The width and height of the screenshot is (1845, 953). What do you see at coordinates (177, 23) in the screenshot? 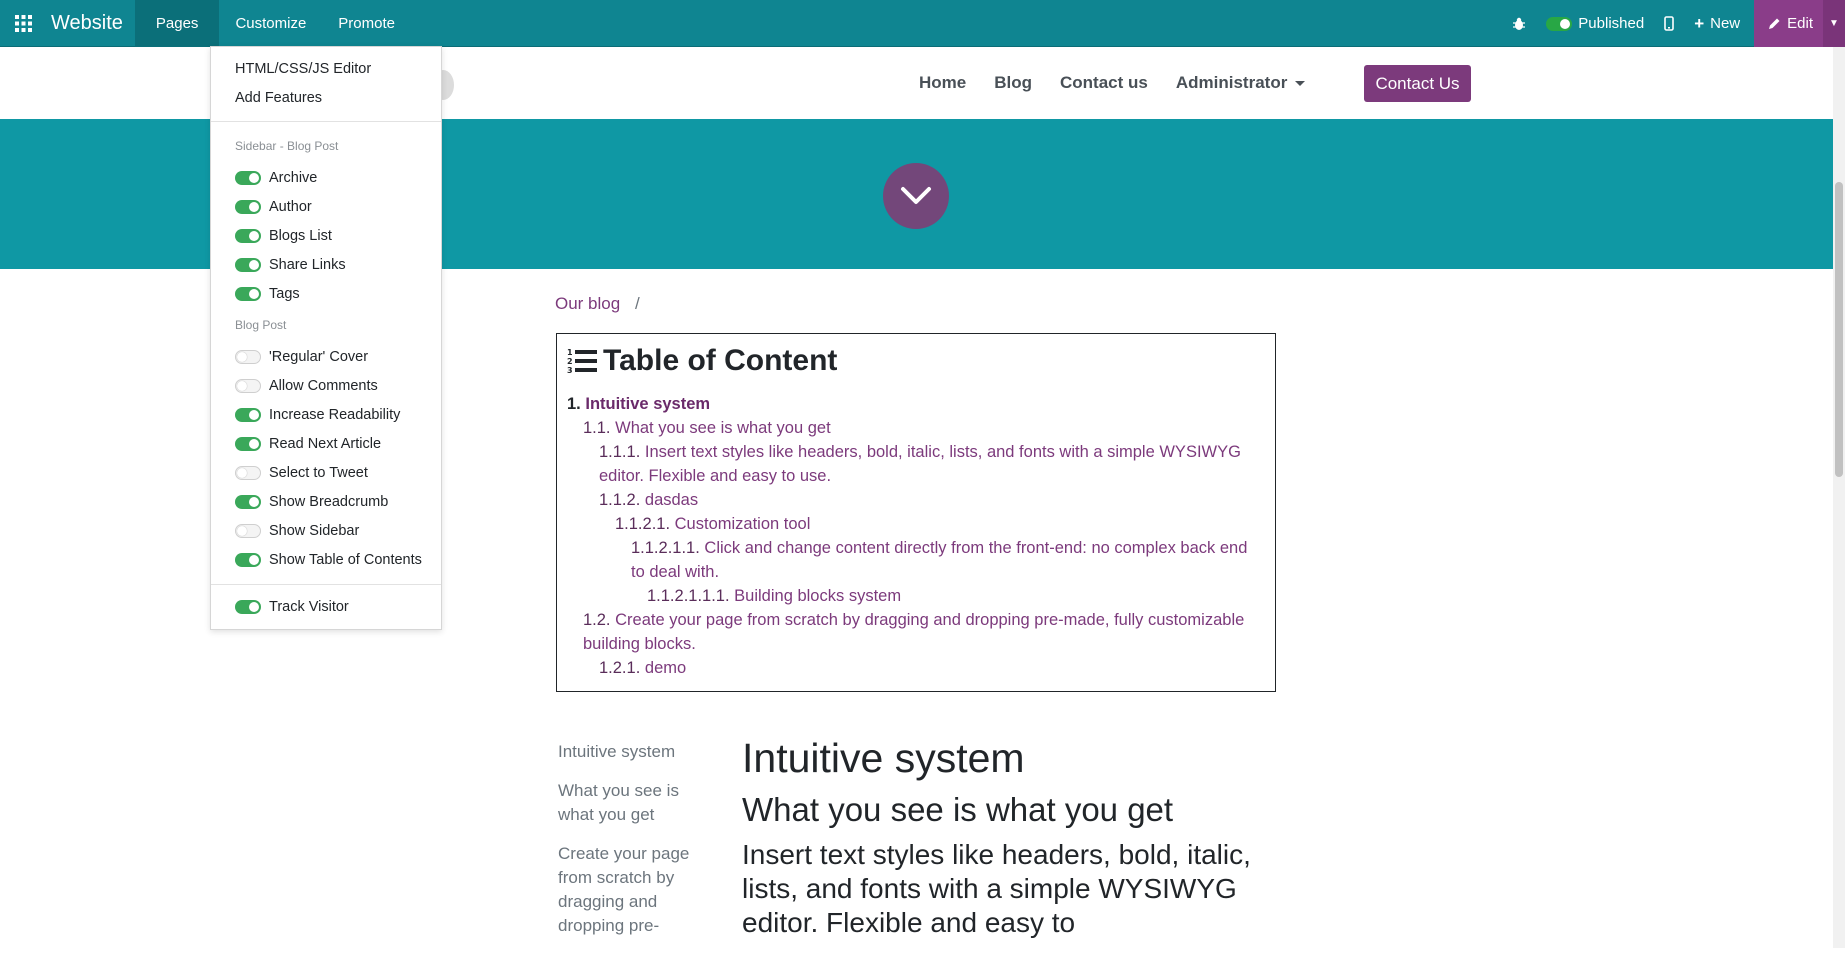
I see `menu-pages: Pages` at bounding box center [177, 23].